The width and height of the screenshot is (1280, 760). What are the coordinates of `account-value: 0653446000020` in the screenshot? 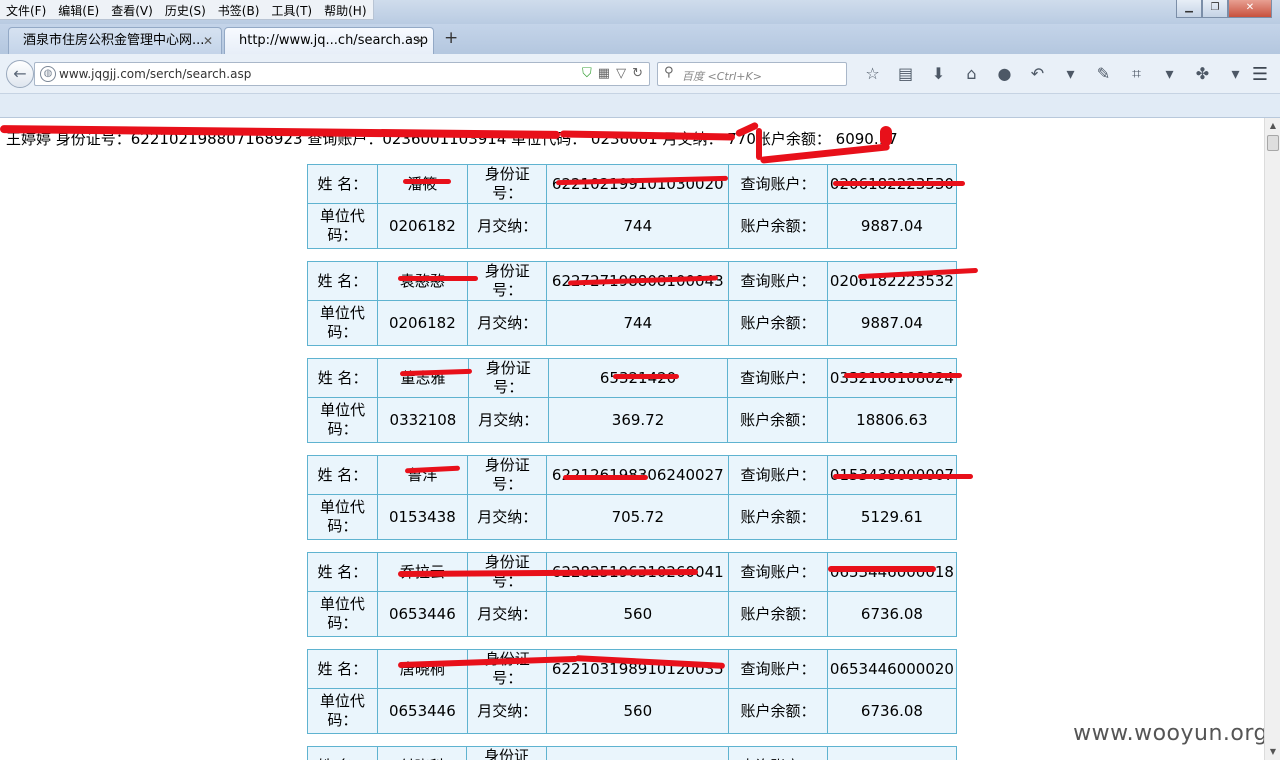 It's located at (892, 669).